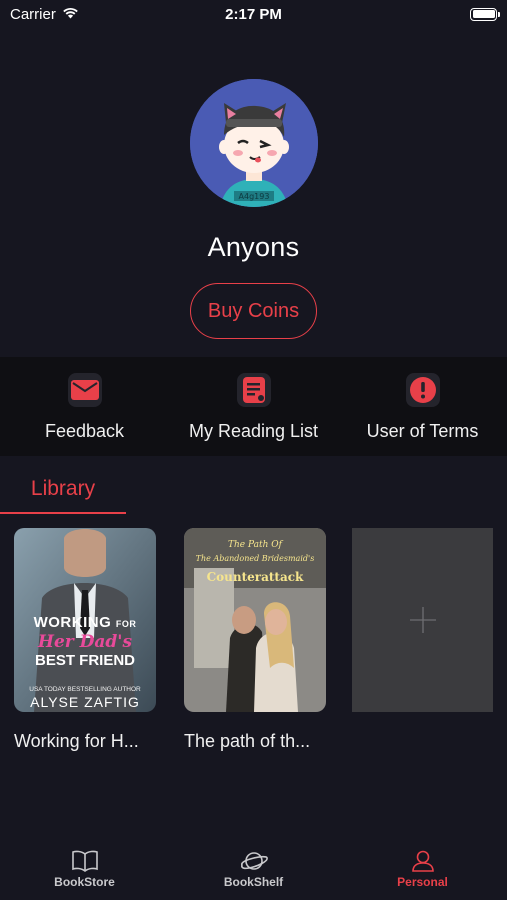  What do you see at coordinates (485, 14) in the screenshot?
I see `battery-icon` at bounding box center [485, 14].